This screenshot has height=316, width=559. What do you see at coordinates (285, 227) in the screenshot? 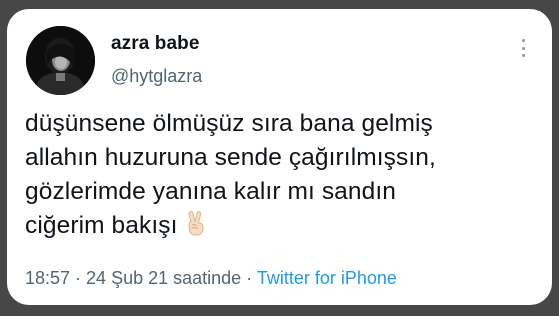
I see `tweet-line-last: ciğerim bakışı` at bounding box center [285, 227].